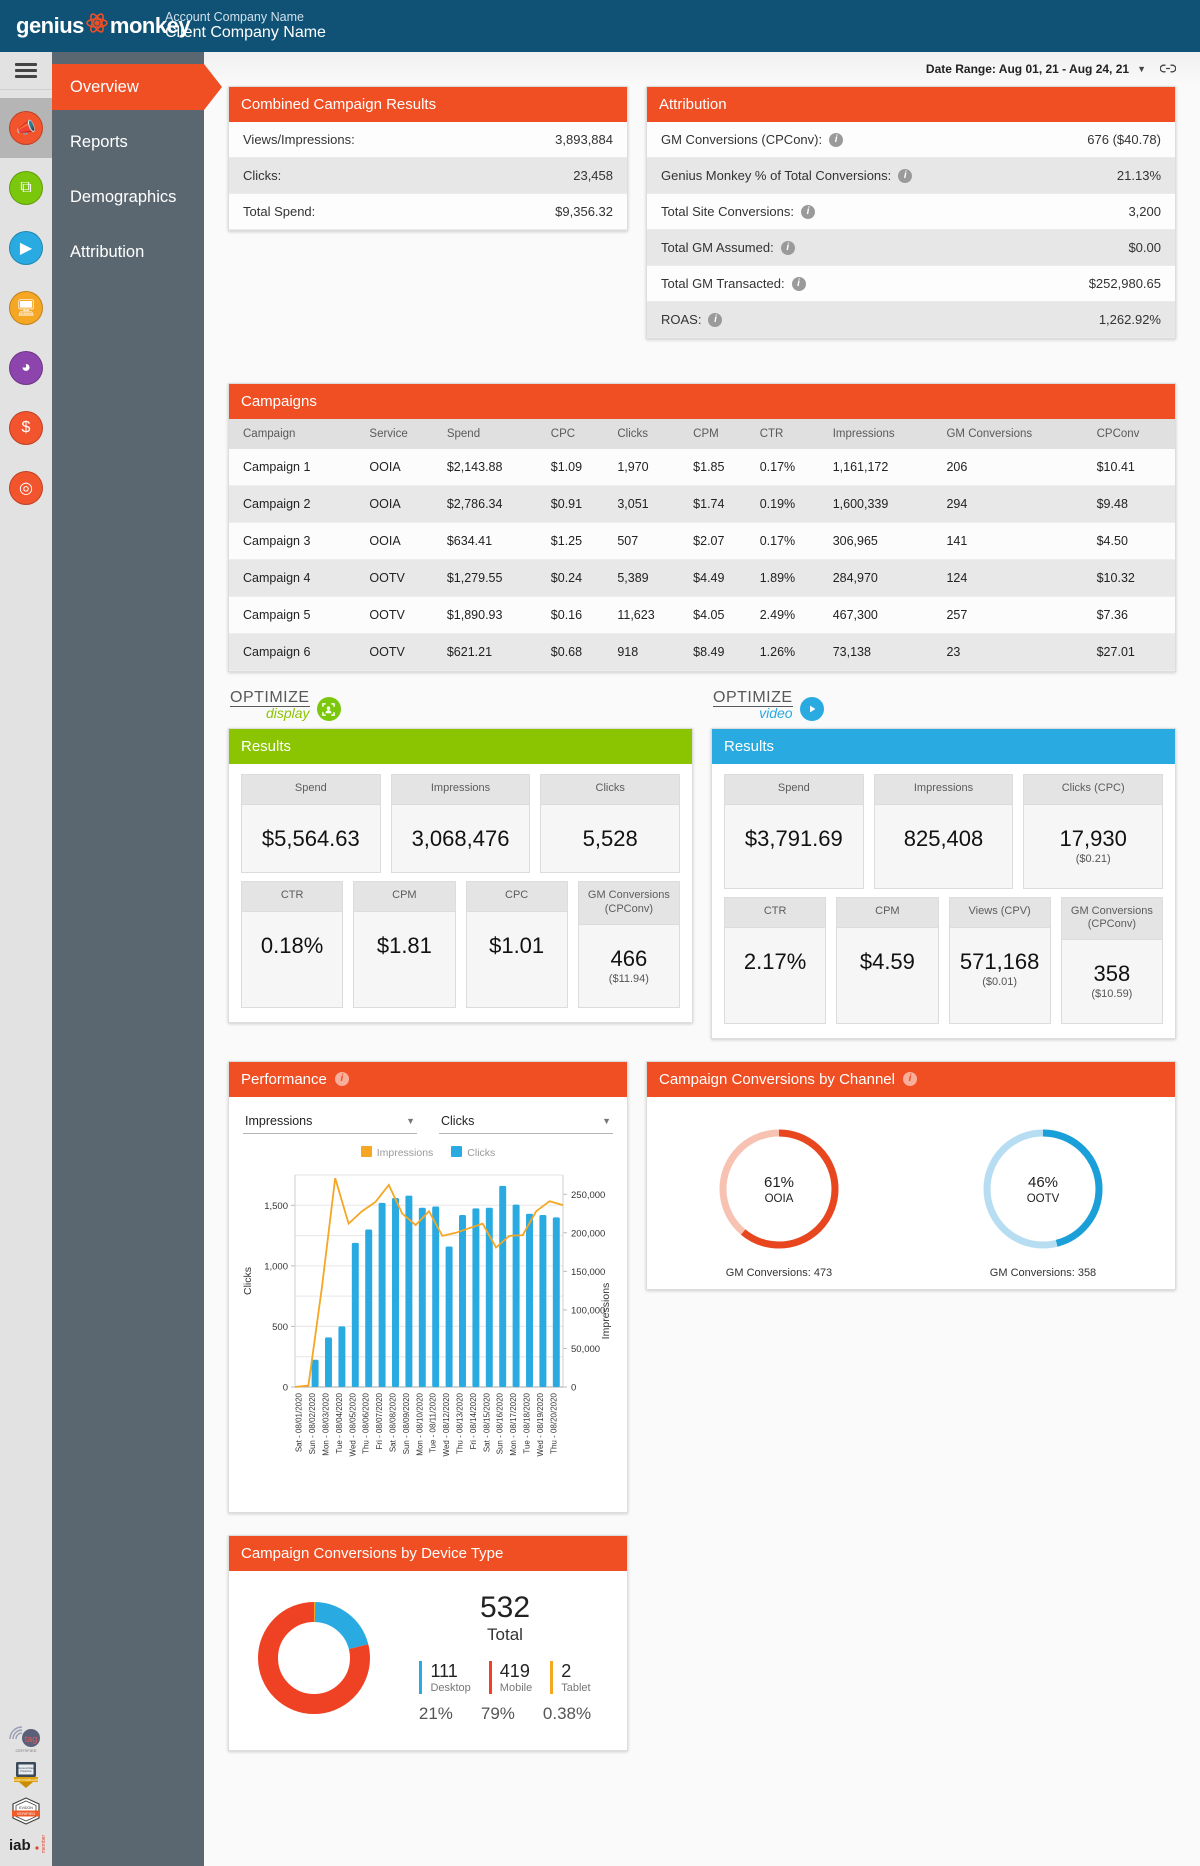 This screenshot has width=1200, height=1866. What do you see at coordinates (1132, 541) in the screenshot?
I see `table-cell: $4.50` at bounding box center [1132, 541].